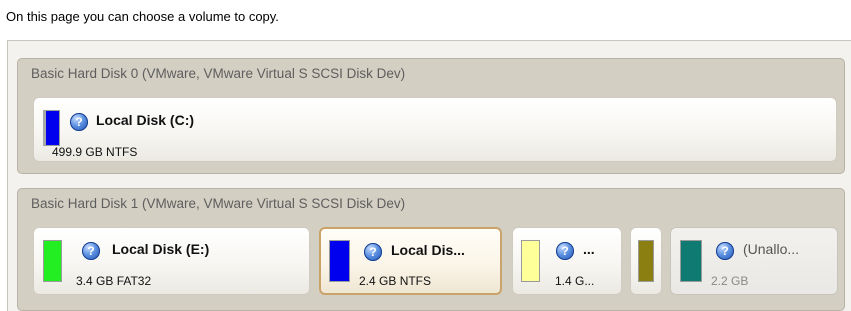 This screenshot has height=311, width=851. Describe the element at coordinates (114, 281) in the screenshot. I see `volume-info: 3.4 GB FAT32` at that location.